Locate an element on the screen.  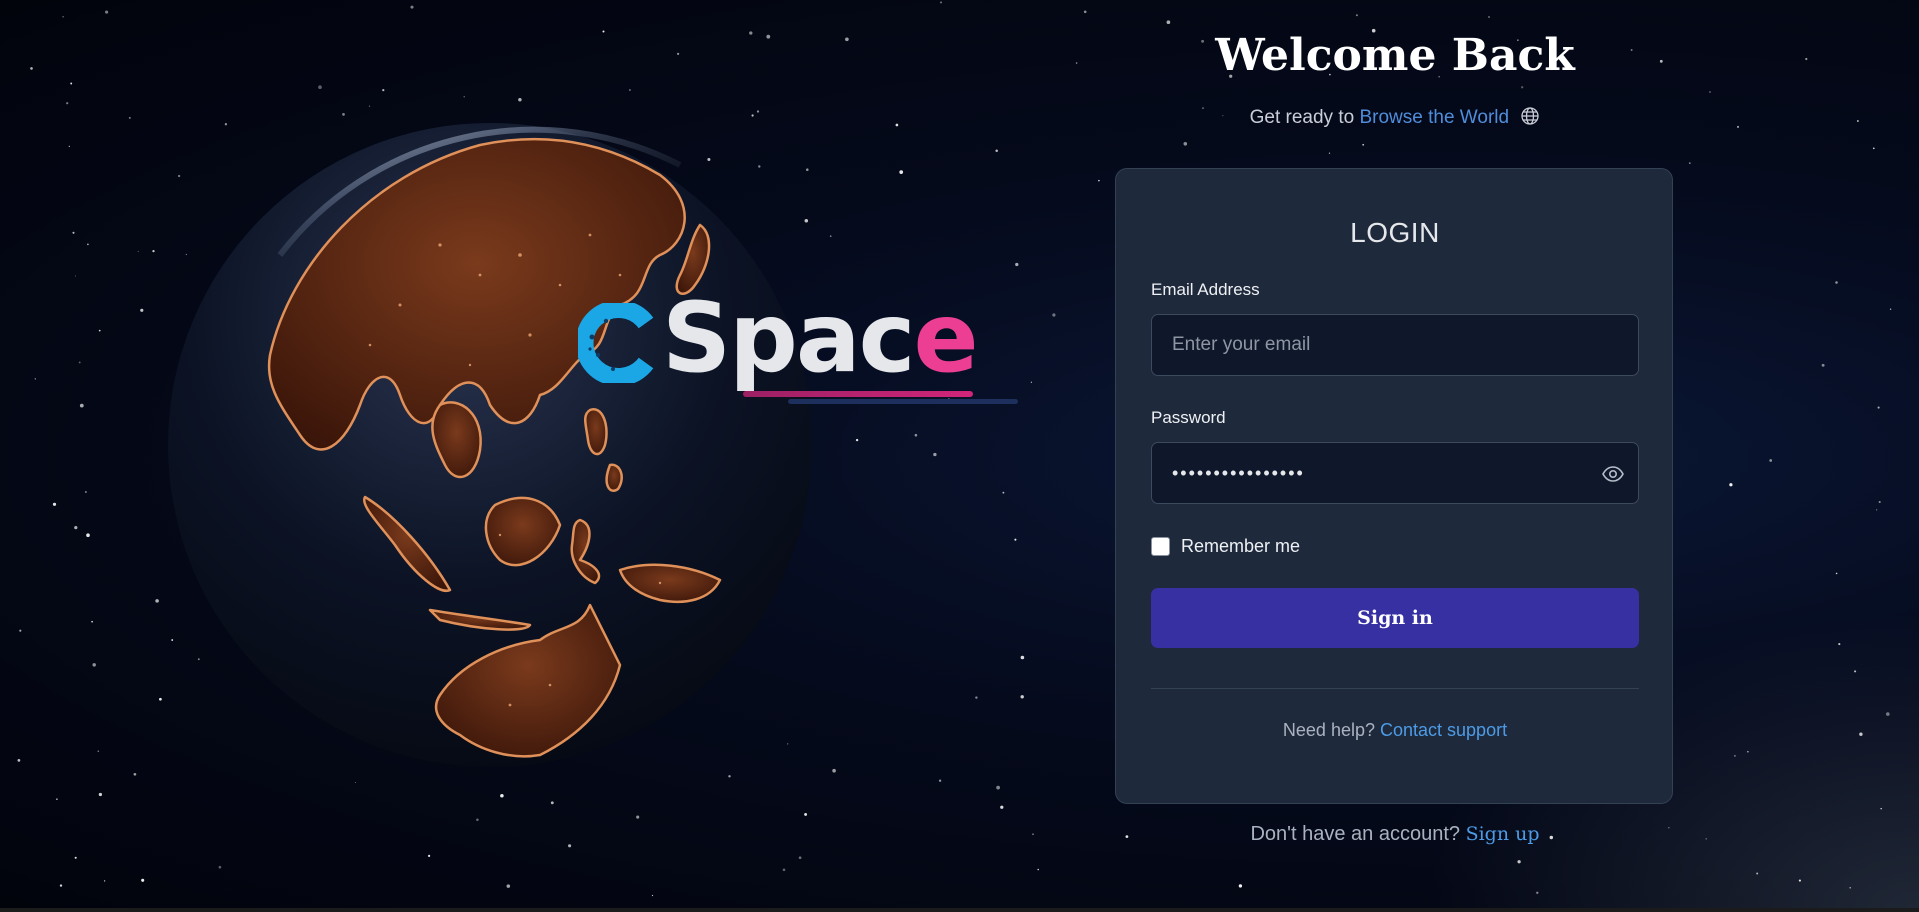
subtitle-prefix: Get ready to is located at coordinates (1302, 117).